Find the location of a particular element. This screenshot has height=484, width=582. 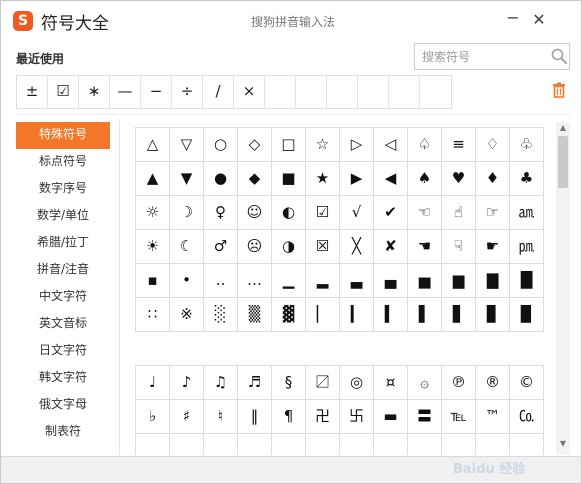

symbol-cell: ▂ is located at coordinates (323, 281).